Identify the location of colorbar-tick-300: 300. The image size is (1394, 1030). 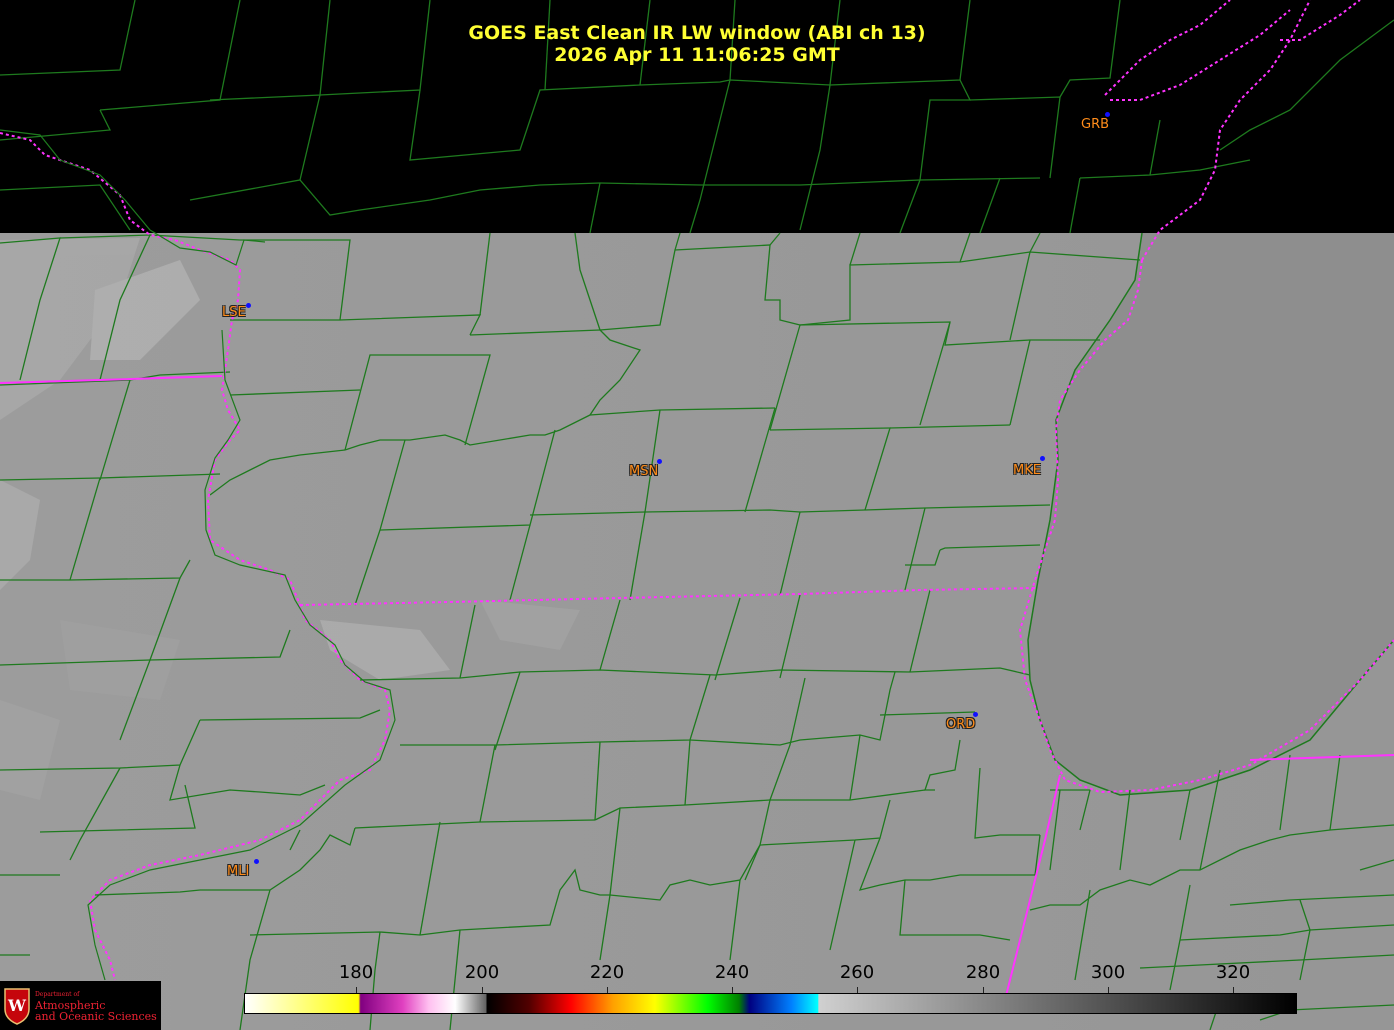
(1108, 972).